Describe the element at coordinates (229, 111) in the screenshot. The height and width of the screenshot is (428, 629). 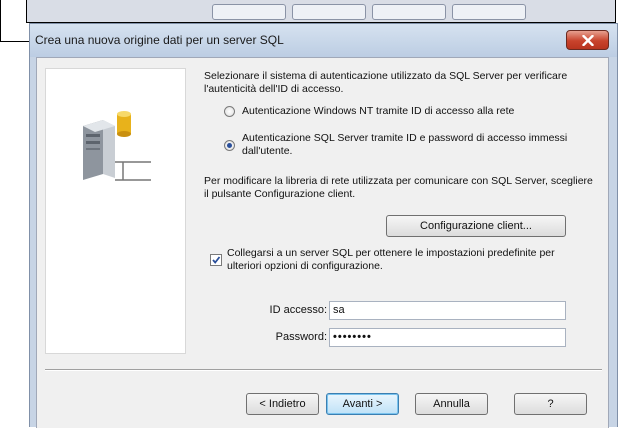
I see `windows-nt-auth-radio` at that location.